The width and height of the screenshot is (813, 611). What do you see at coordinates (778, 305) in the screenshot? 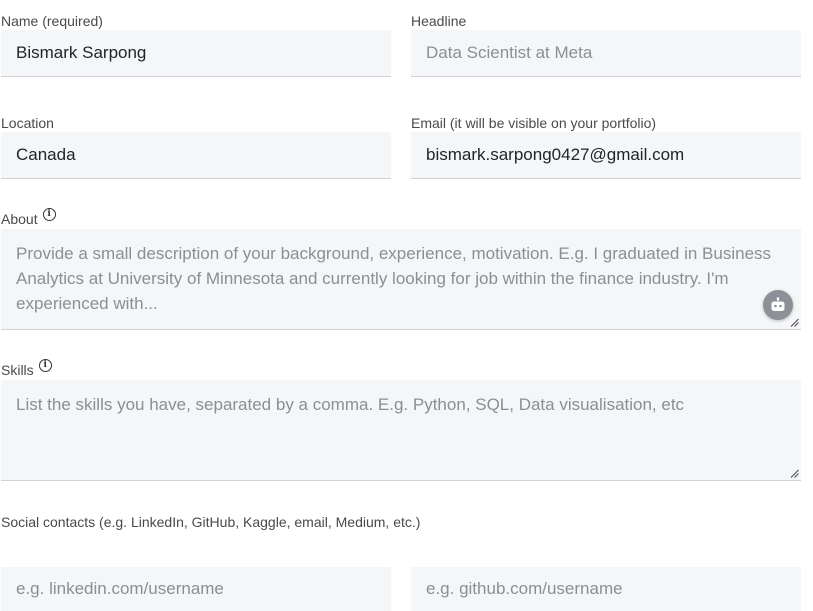
I see `robot-icon` at bounding box center [778, 305].